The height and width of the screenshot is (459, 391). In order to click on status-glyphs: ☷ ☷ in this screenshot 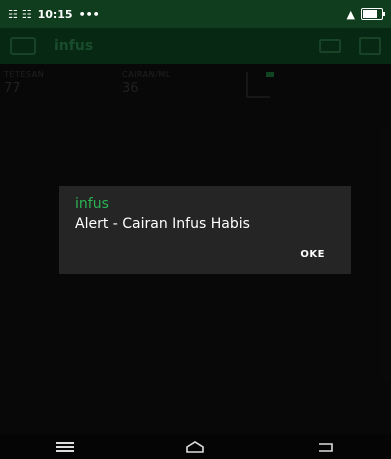, I will do `click(20, 14)`.